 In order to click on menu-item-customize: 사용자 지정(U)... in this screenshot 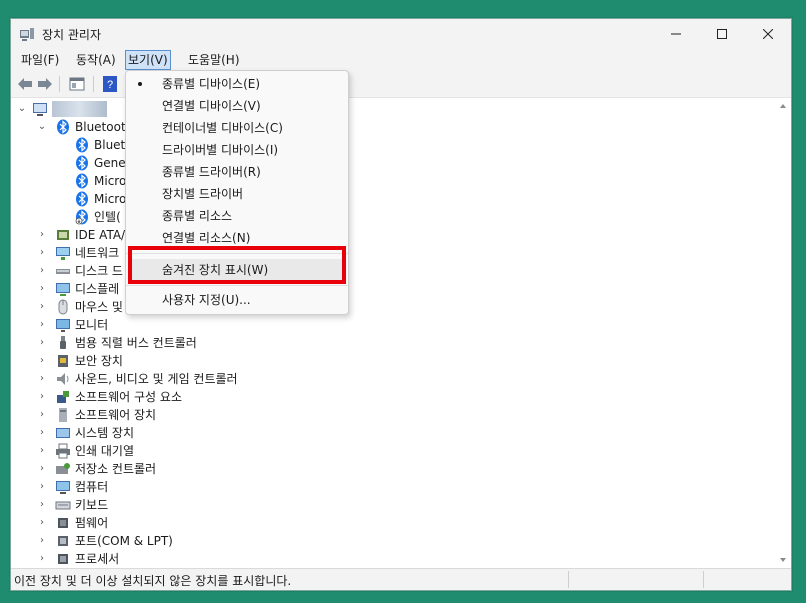, I will do `click(237, 300)`.